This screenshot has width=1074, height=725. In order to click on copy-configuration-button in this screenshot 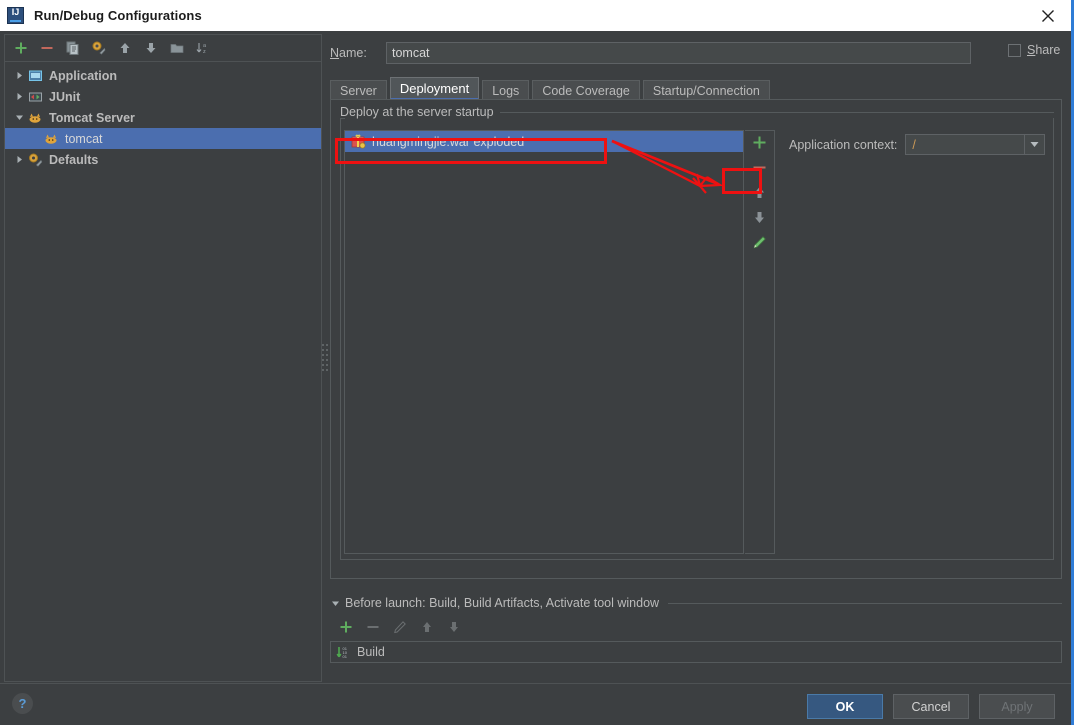, I will do `click(73, 48)`.